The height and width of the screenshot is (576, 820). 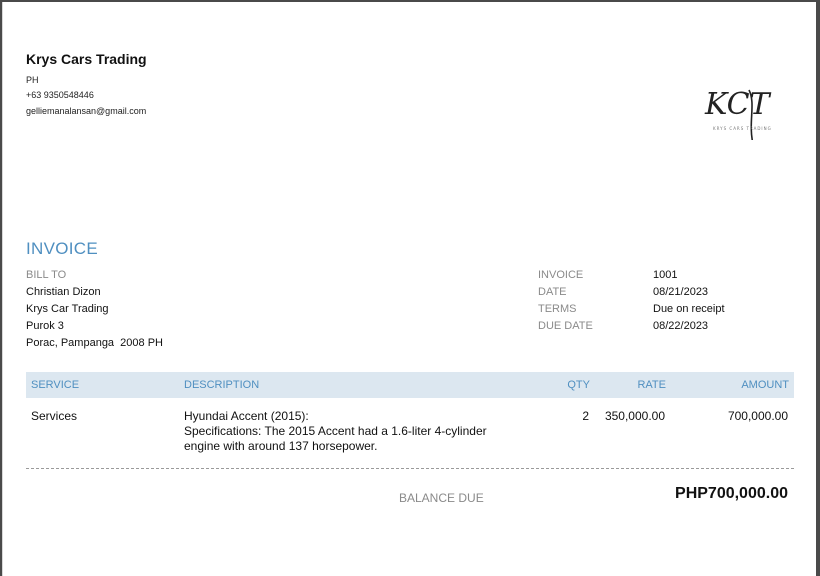 I want to click on company-country: PH, so click(x=32, y=80).